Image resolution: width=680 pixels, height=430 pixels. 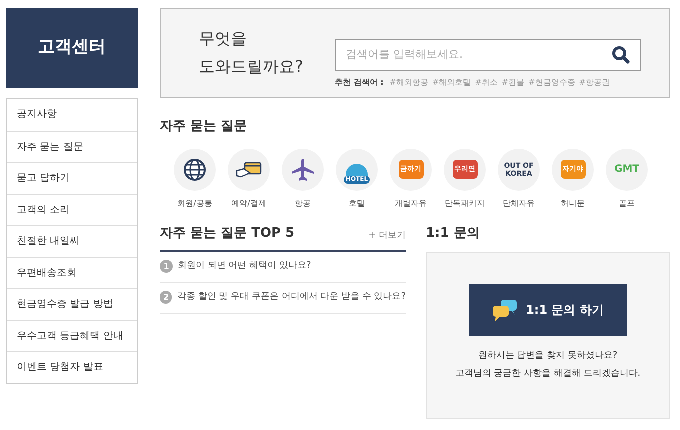 I want to click on more-link: + 더보기, so click(x=387, y=237).